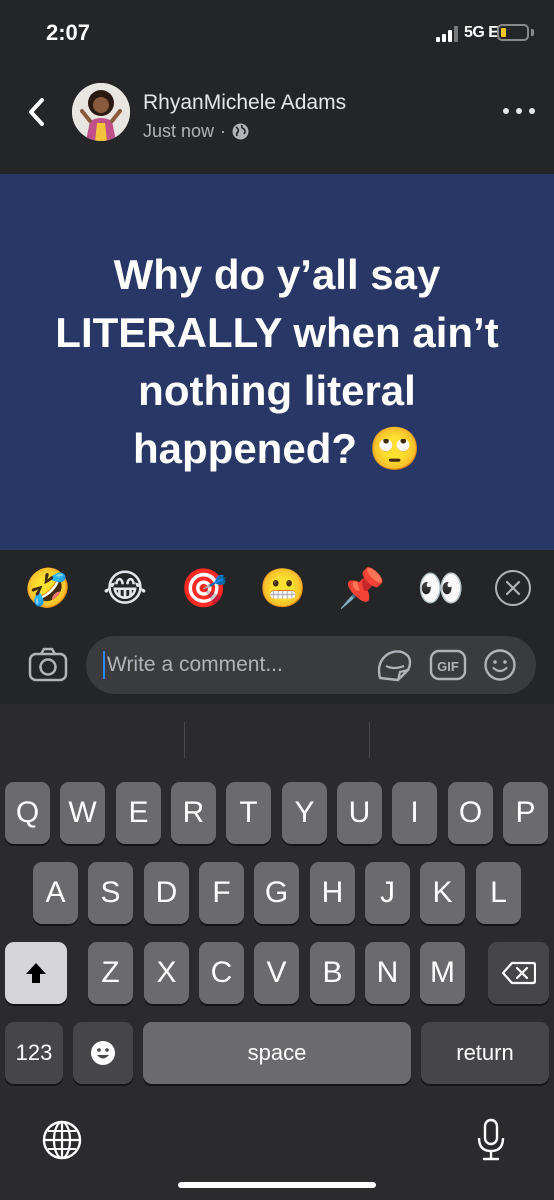  Describe the element at coordinates (27, 813) in the screenshot. I see `key-q: Q` at that location.